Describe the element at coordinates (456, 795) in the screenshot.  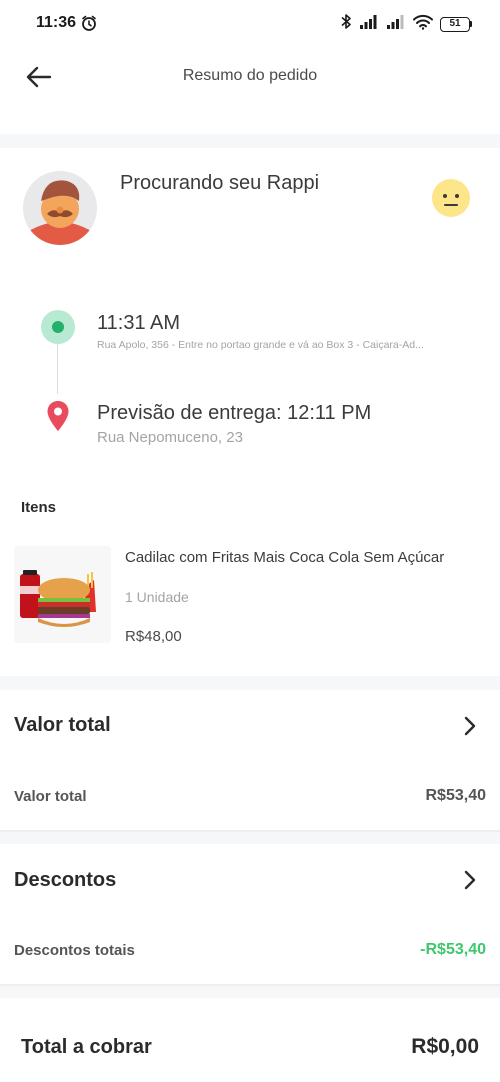
I see `total-row-value: R$53,40` at that location.